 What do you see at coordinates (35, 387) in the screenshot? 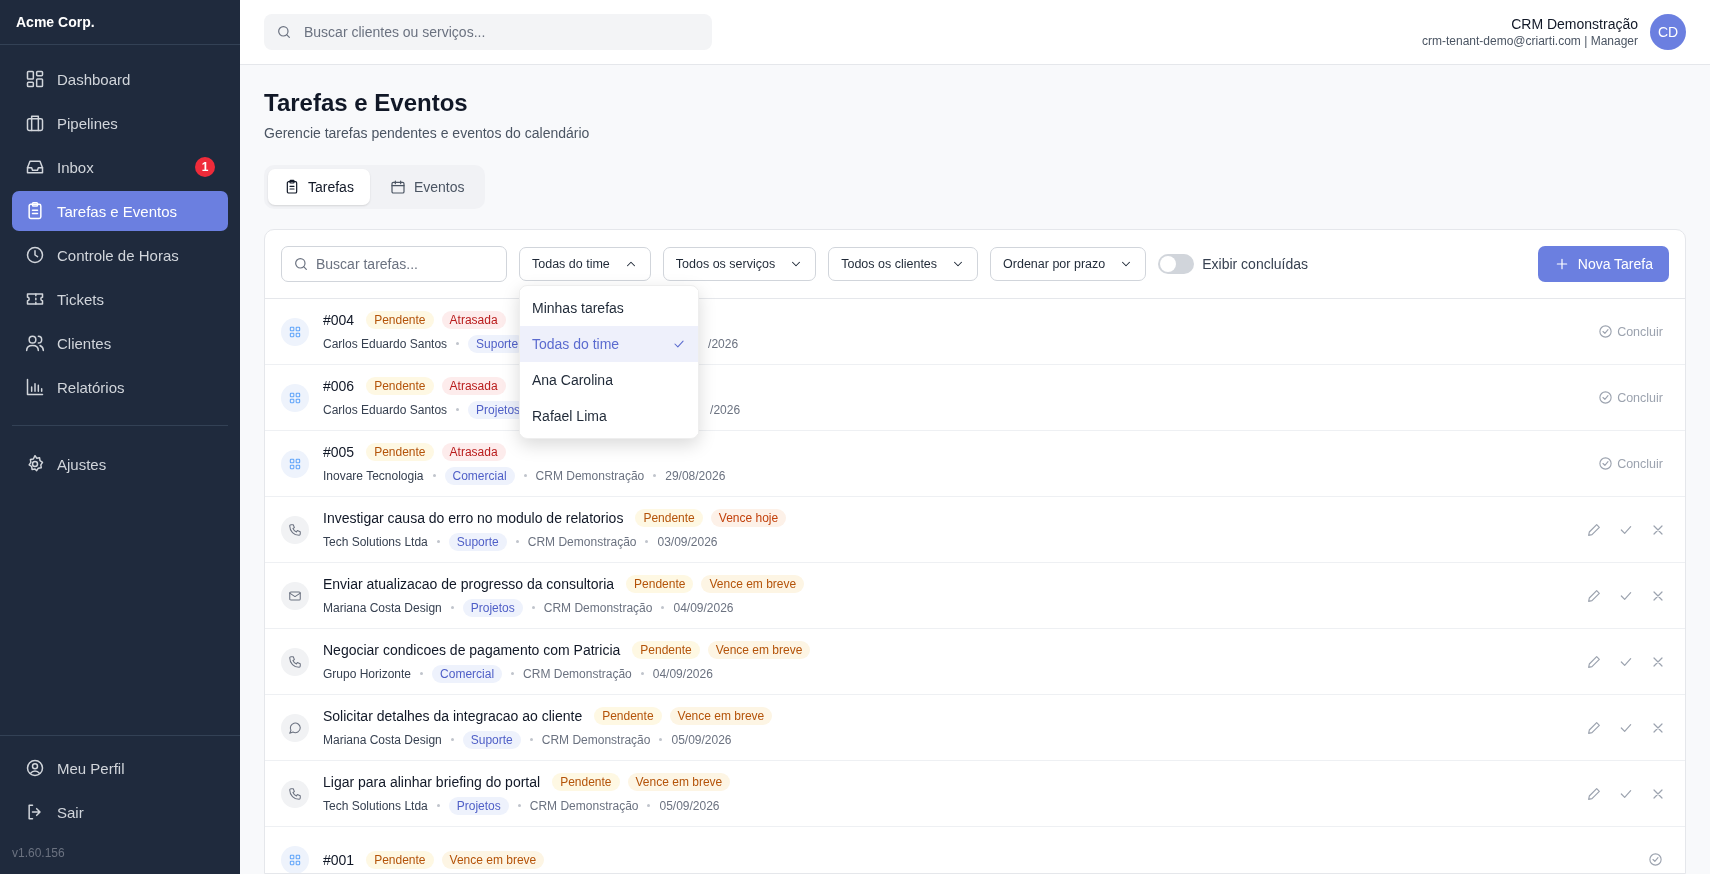
I see `bar-chart-icon` at bounding box center [35, 387].